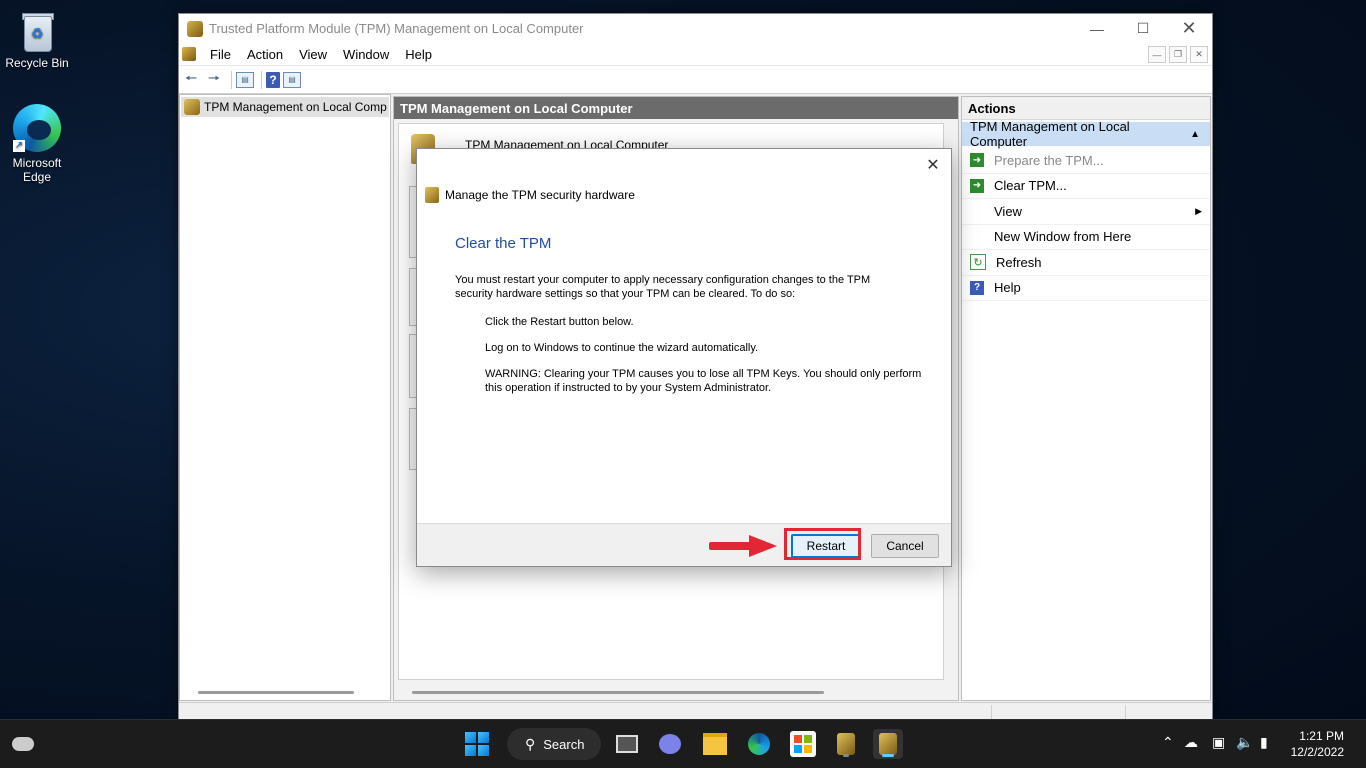 The width and height of the screenshot is (1366, 768). Describe the element at coordinates (1143, 28) in the screenshot. I see `maximize-button: ☐` at that location.